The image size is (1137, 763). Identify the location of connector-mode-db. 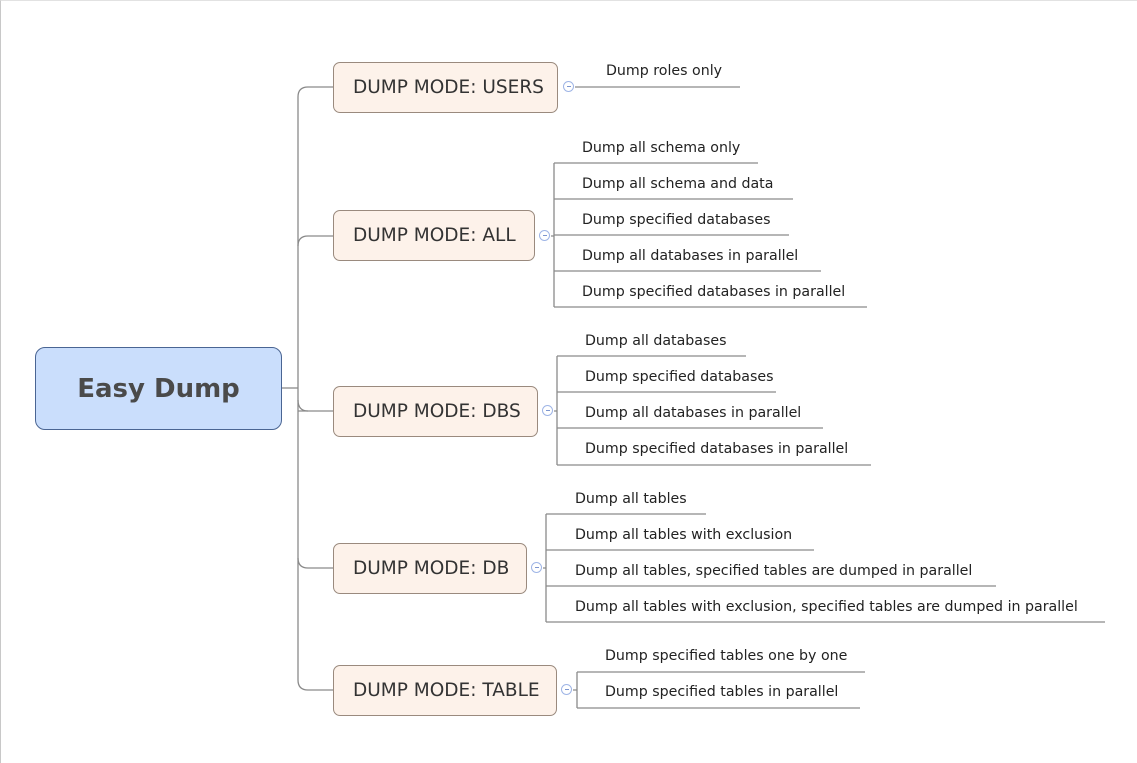
(303, 563).